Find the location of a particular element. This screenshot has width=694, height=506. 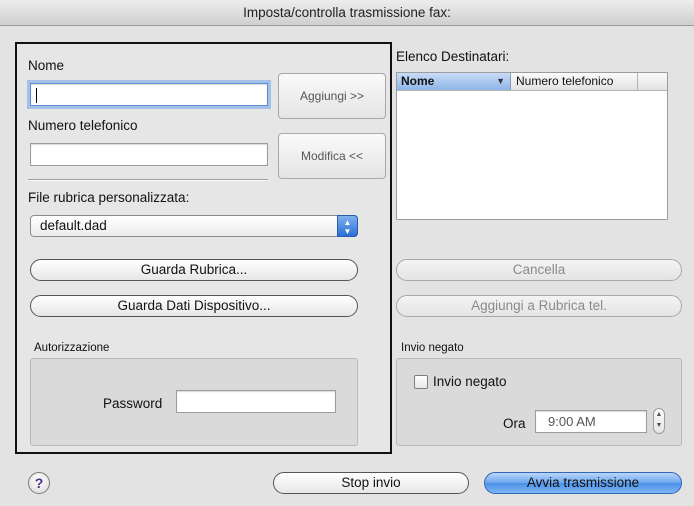

deny-send-checkbox is located at coordinates (421, 382).